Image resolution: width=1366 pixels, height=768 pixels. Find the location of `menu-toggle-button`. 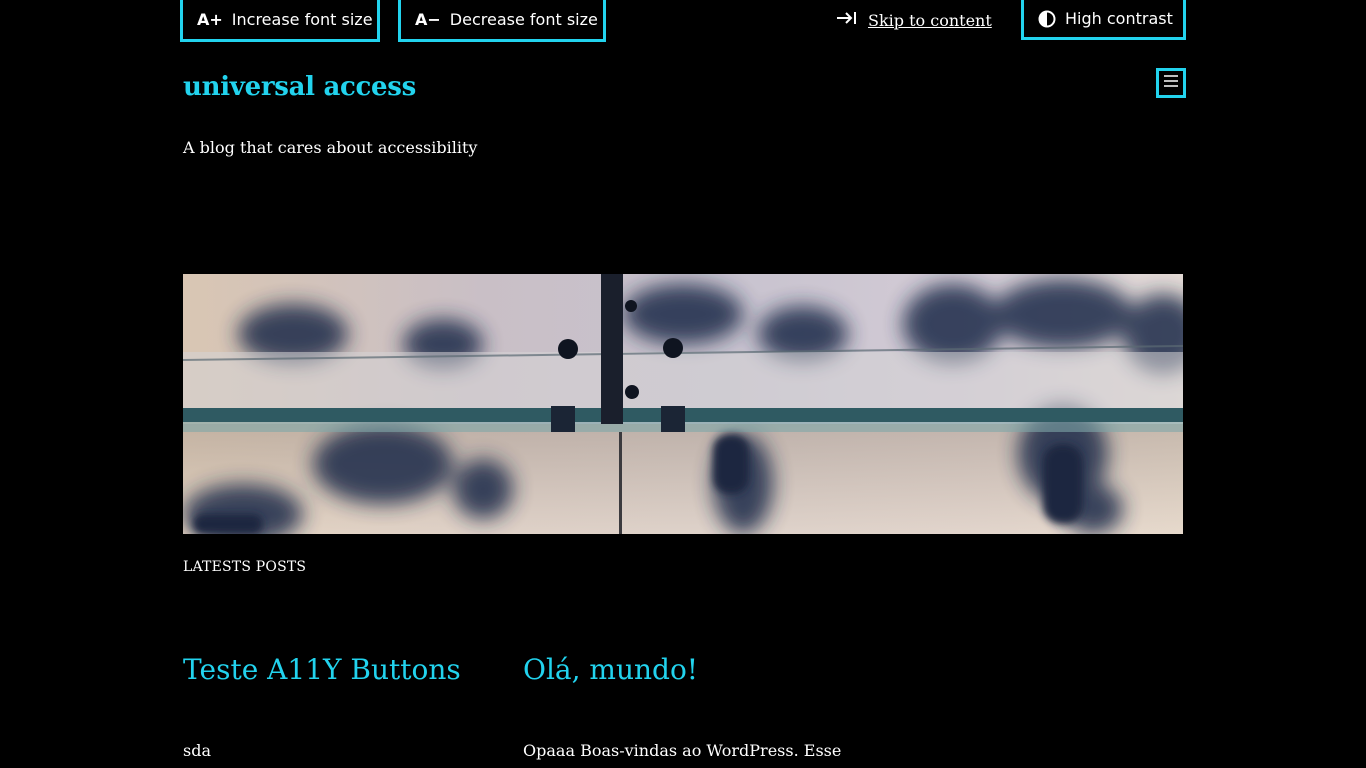

menu-toggle-button is located at coordinates (1171, 83).